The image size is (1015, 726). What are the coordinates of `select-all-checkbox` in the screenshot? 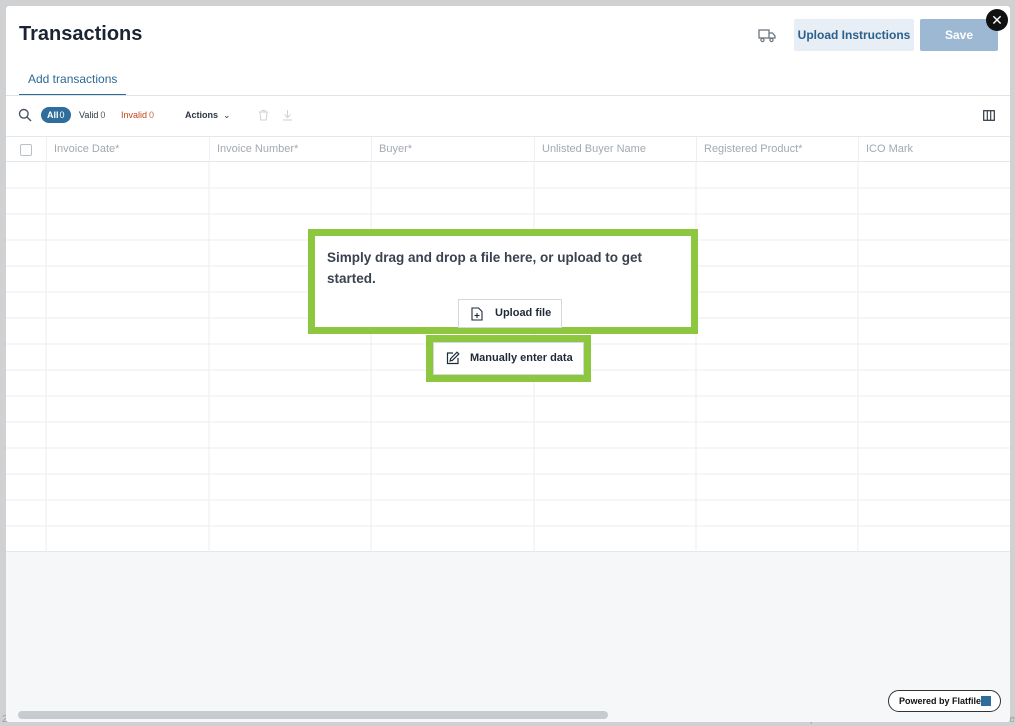 It's located at (26, 150).